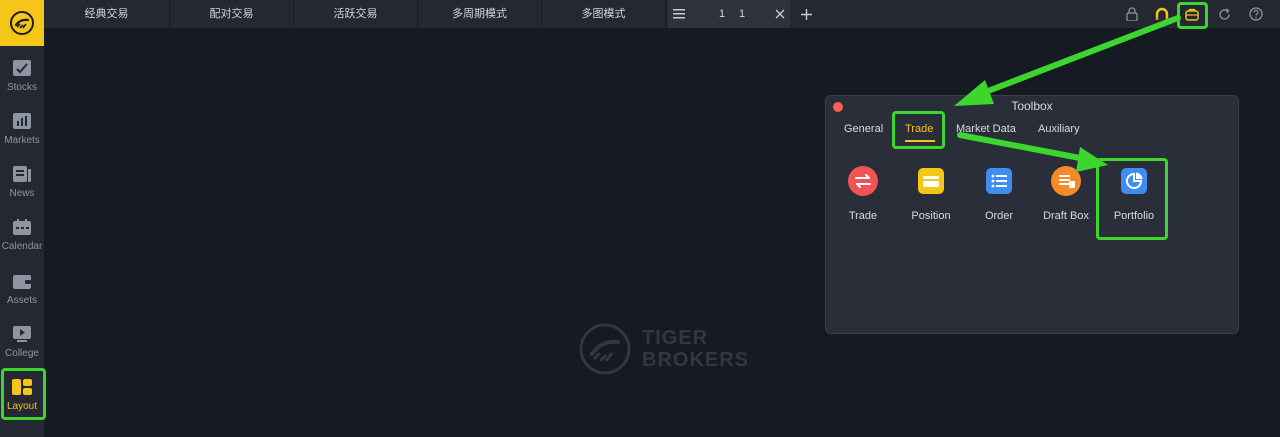 Image resolution: width=1280 pixels, height=437 pixels. Describe the element at coordinates (675, 338) in the screenshot. I see `watermark-line-1: TIGER` at that location.